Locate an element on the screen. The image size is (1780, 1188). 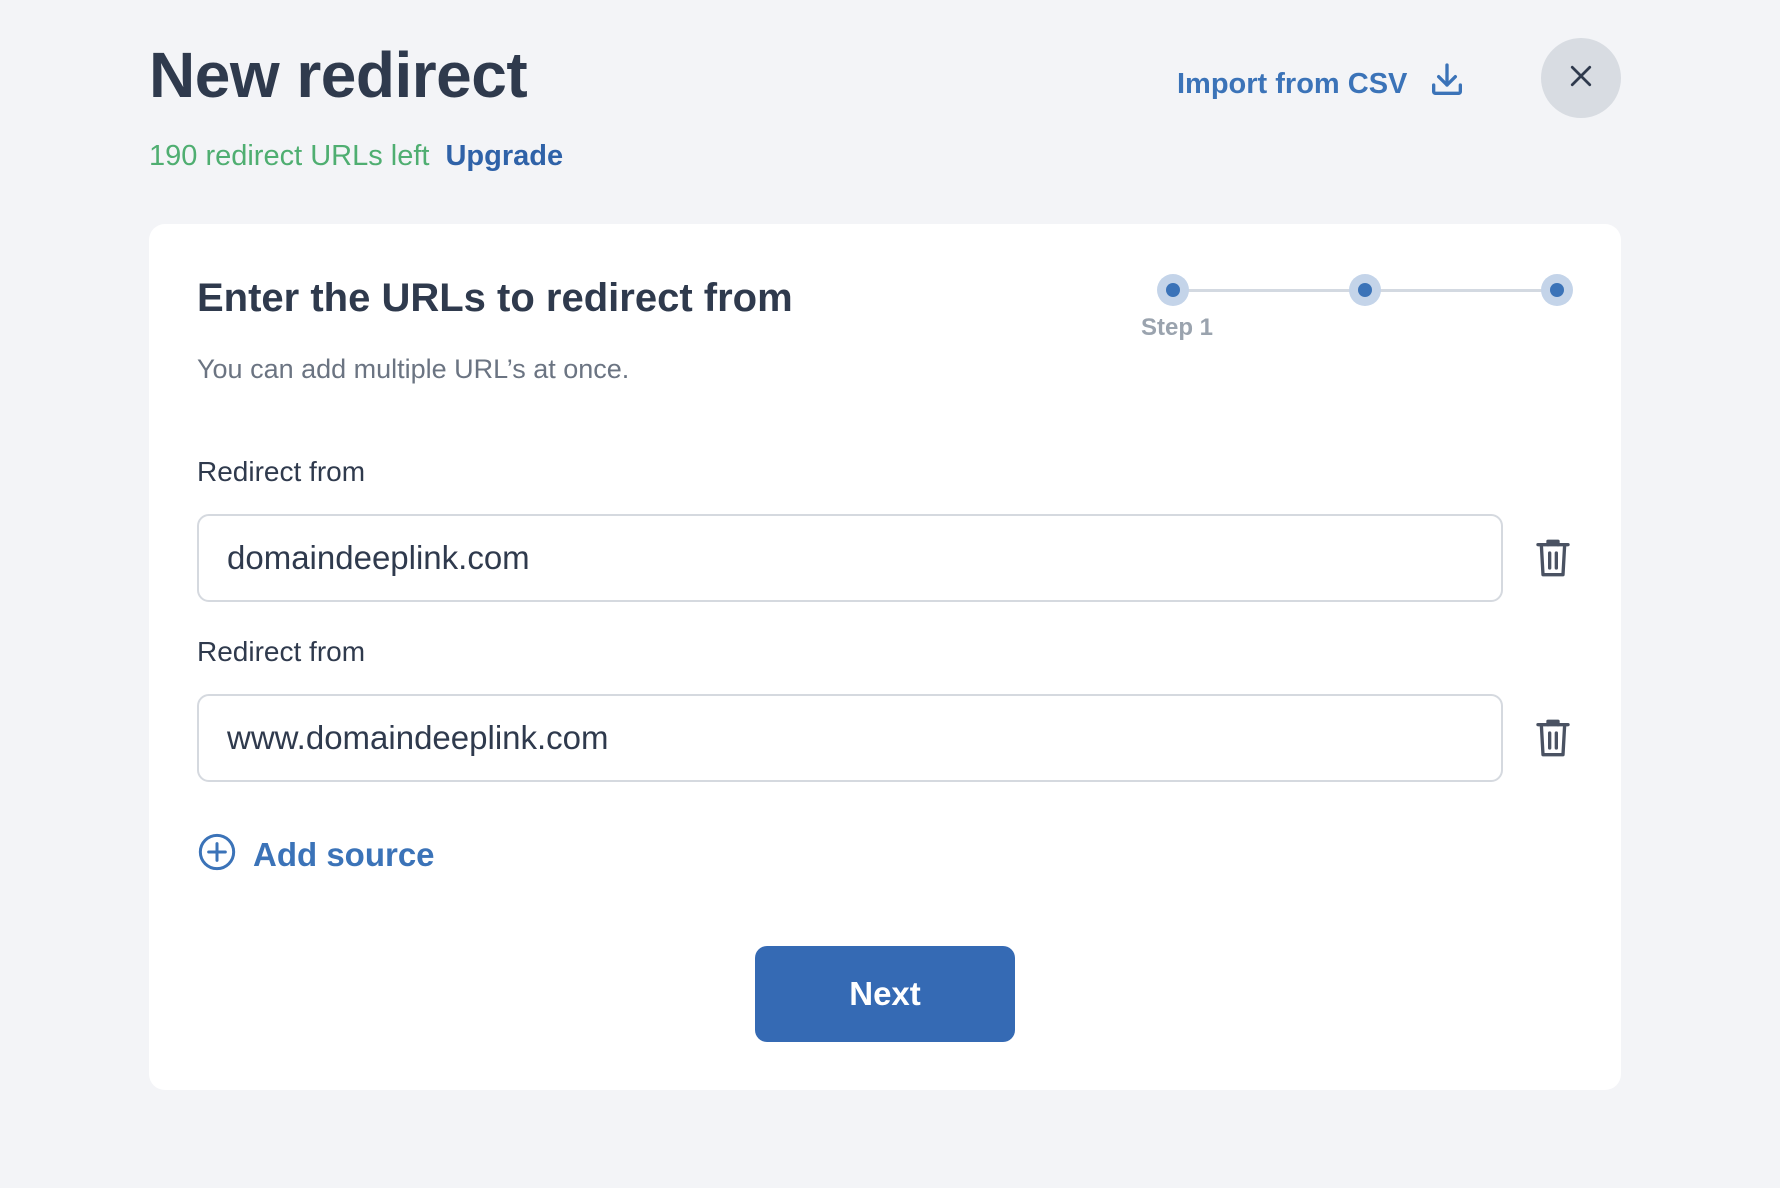
redirect-from-label-1: Redirect from is located at coordinates (281, 471).